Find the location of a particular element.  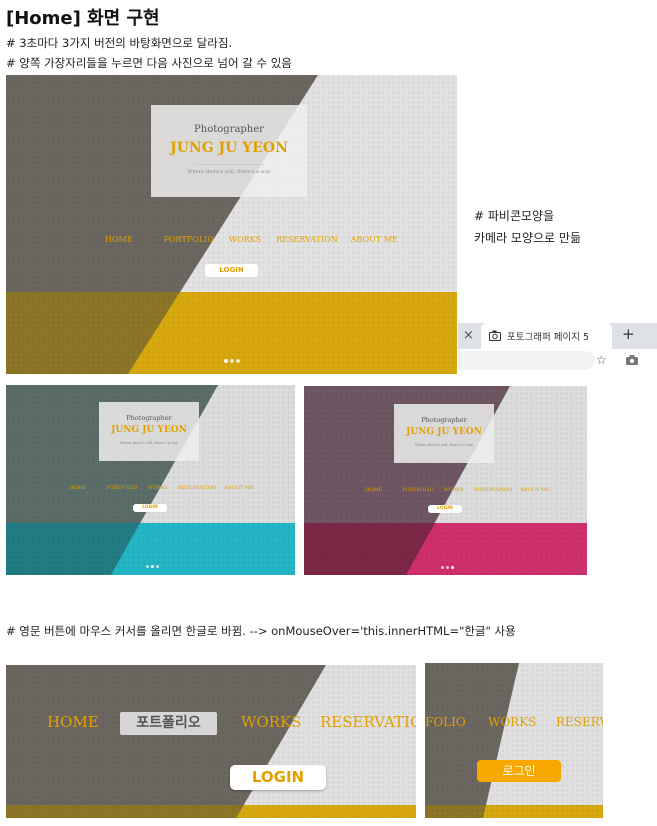

zoom-nav-hover: HOME 포트폴리오 WORKS RESERVATION LOGIN is located at coordinates (211, 741).